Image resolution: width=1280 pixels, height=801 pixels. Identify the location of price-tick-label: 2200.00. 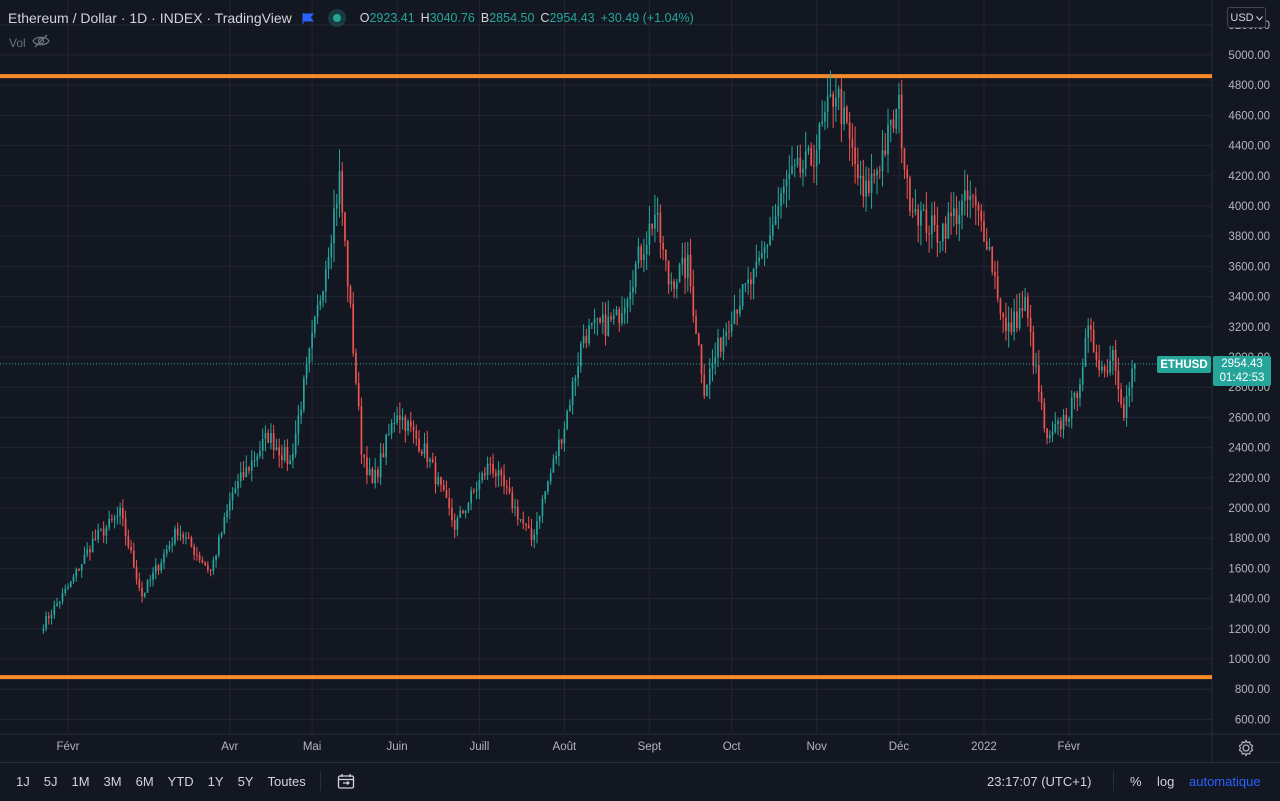
(1249, 479).